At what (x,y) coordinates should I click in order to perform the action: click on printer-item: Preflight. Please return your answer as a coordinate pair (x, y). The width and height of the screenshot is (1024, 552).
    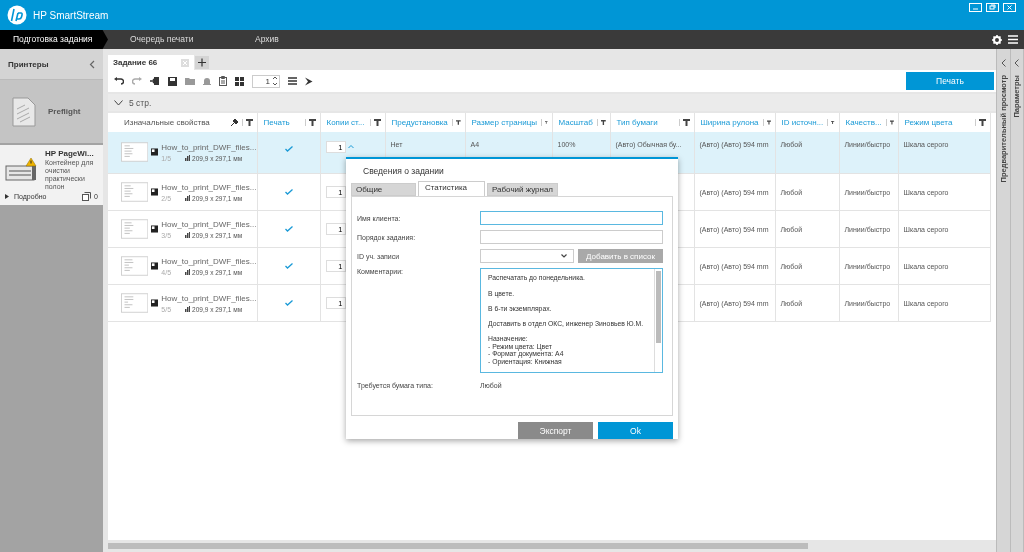
    Looking at the image, I should click on (51, 111).